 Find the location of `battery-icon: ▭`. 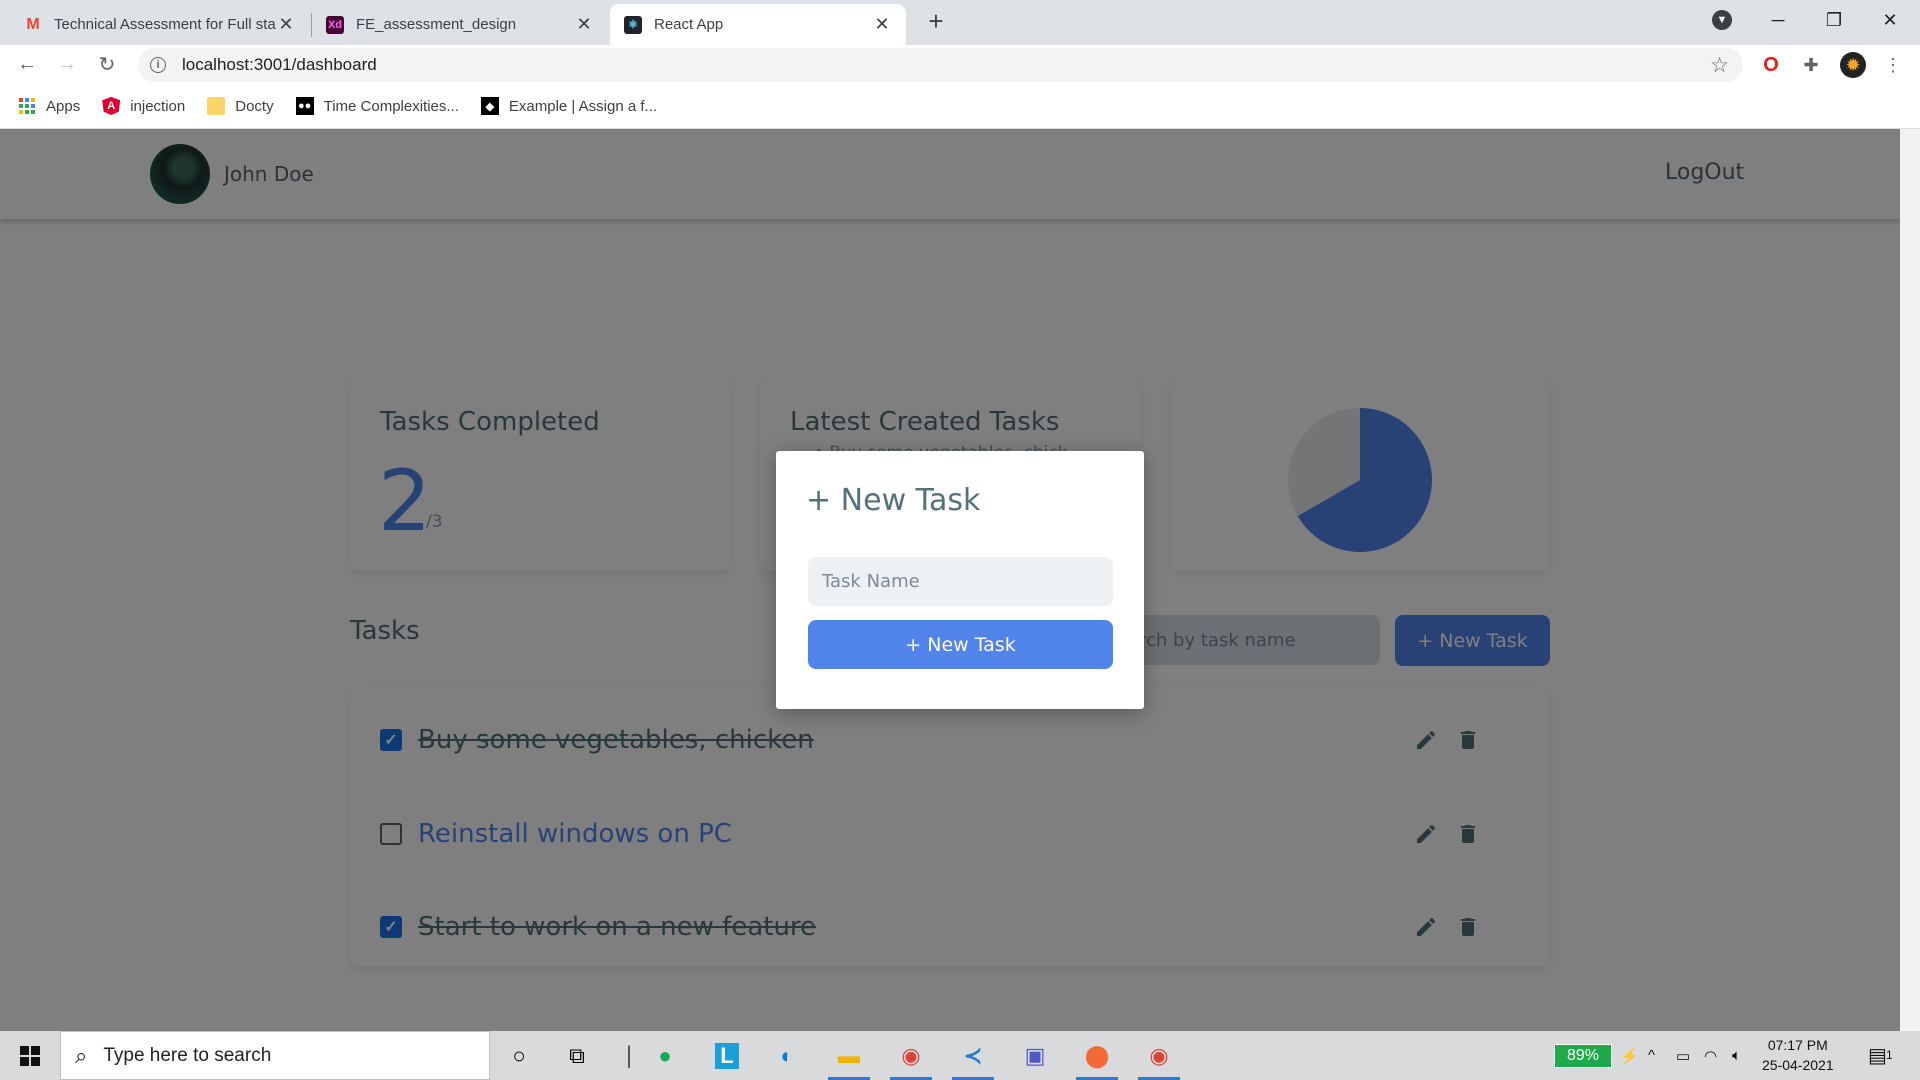

battery-icon: ▭ is located at coordinates (1683, 1055).